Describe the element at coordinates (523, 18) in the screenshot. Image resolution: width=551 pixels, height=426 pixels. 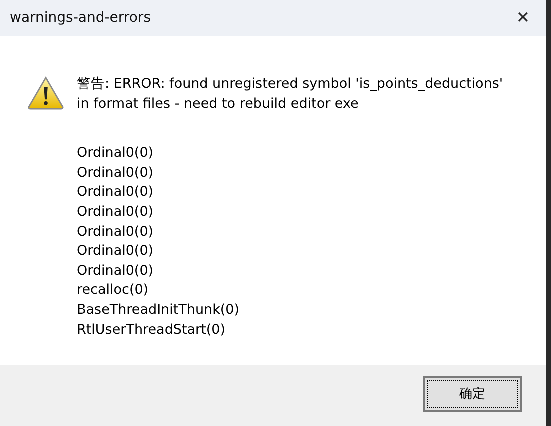
I see `close-button: ✕` at that location.